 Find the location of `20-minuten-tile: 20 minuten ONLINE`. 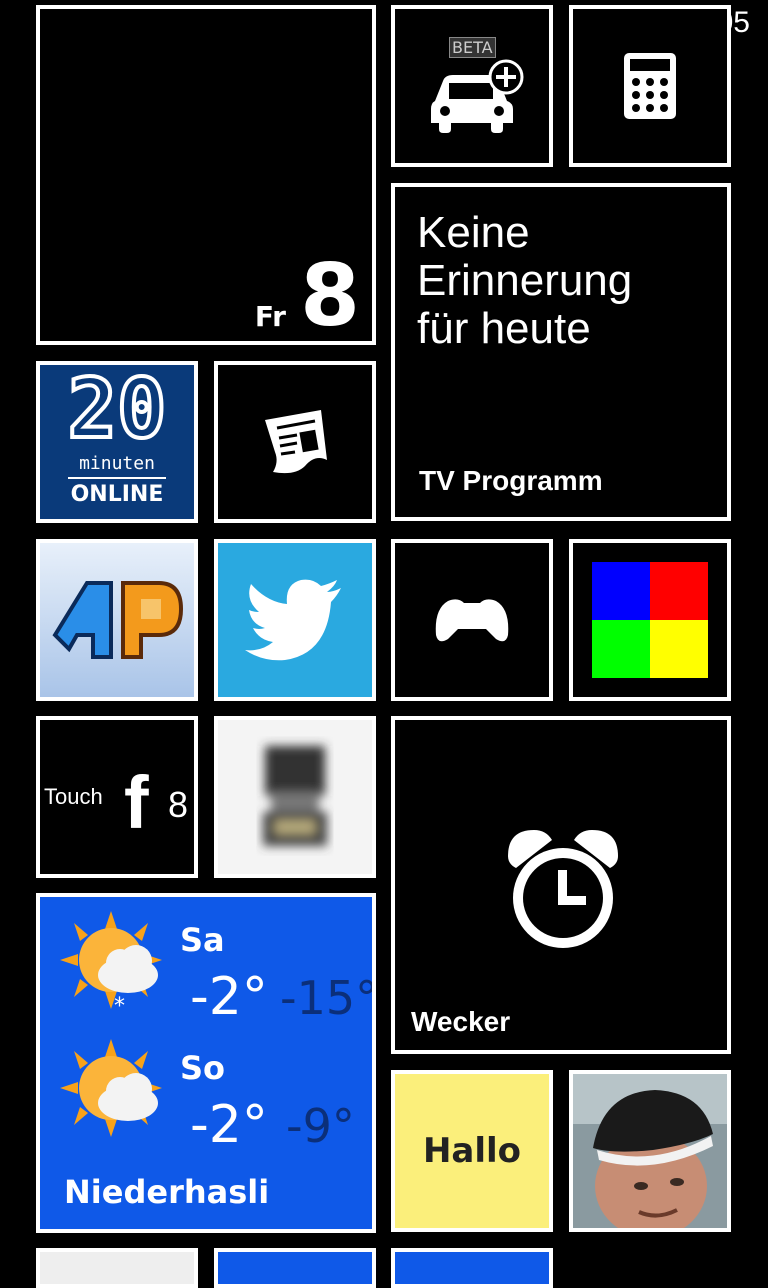

20-minuten-tile: 20 minuten ONLINE is located at coordinates (117, 442).